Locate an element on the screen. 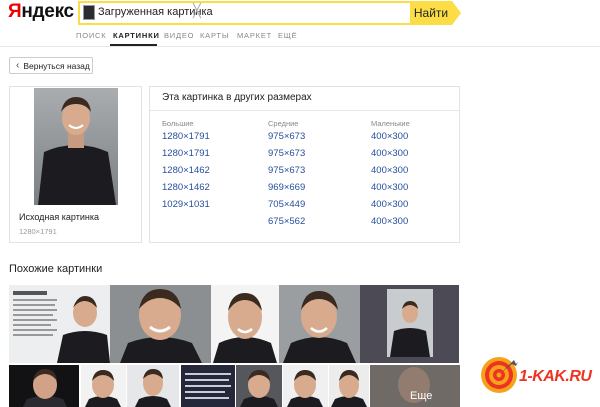 Image resolution: width=600 pixels, height=407 pixels. original-image-label: Исходная картинка is located at coordinates (59, 217).